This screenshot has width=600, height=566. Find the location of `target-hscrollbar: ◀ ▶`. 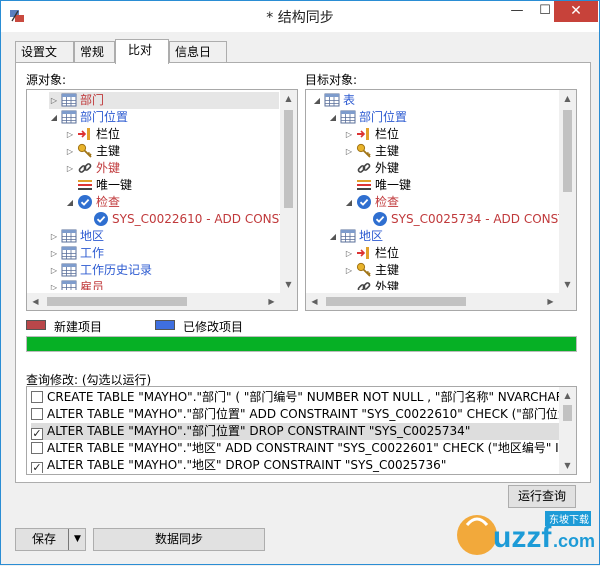

target-hscrollbar: ◀ ▶ is located at coordinates (441, 301).